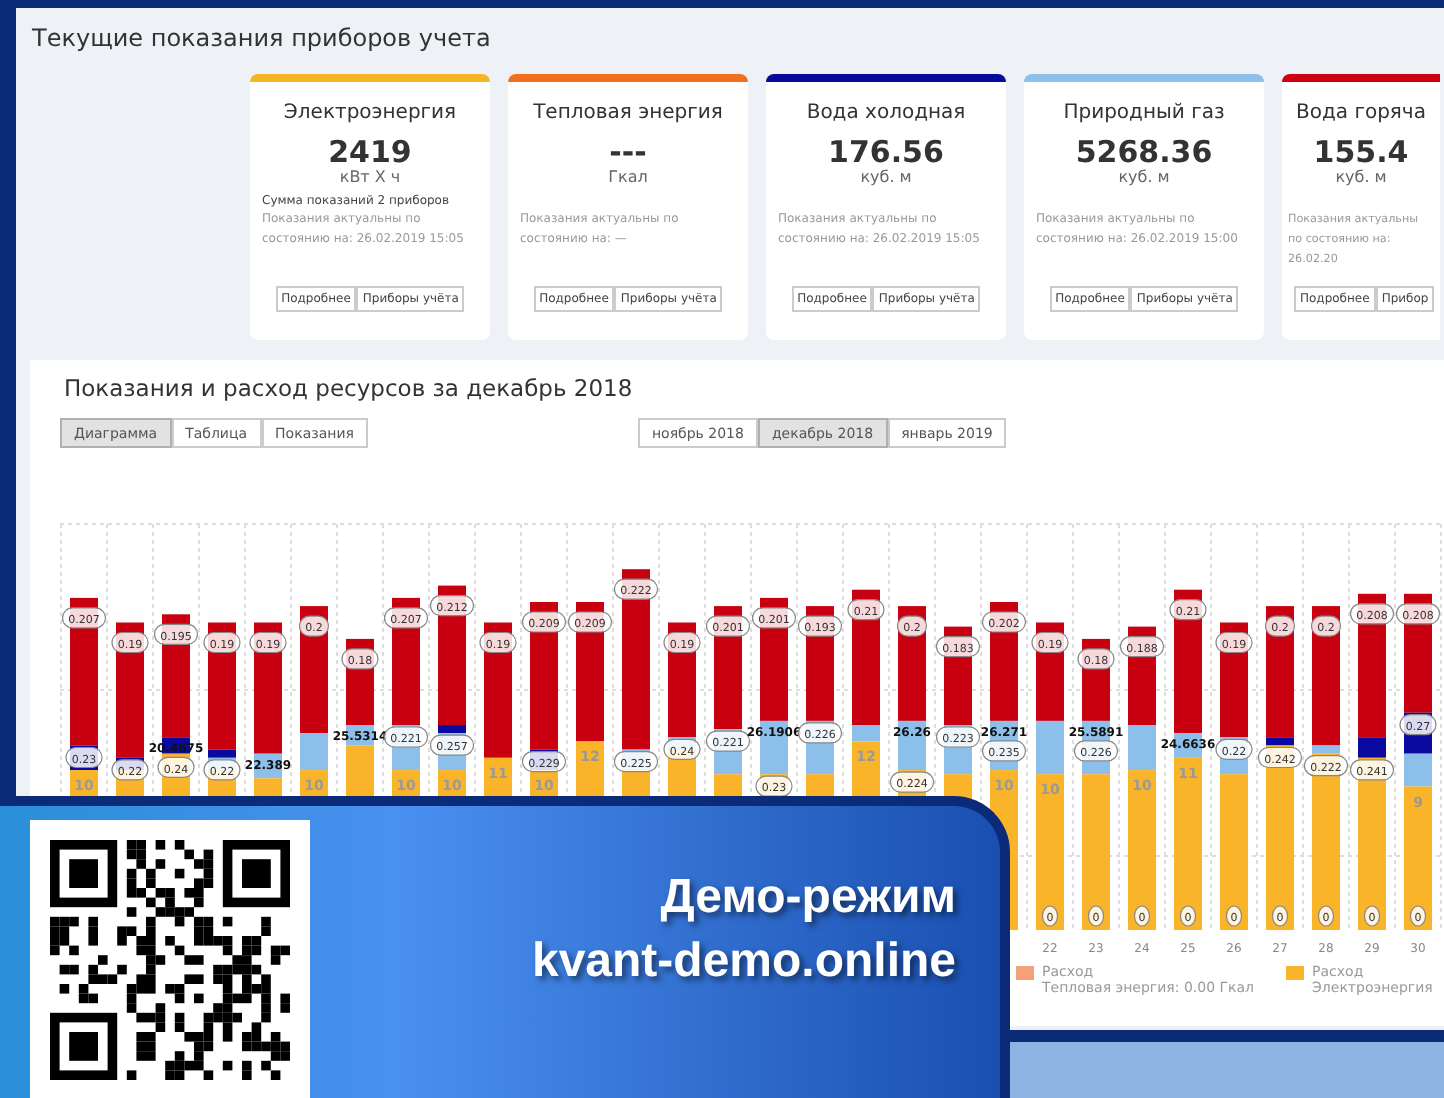 The height and width of the screenshot is (1098, 1444). Describe the element at coordinates (349, 388) in the screenshot. I see `chart-title: Показания и расход ресурсов за декабрь 2018` at that location.